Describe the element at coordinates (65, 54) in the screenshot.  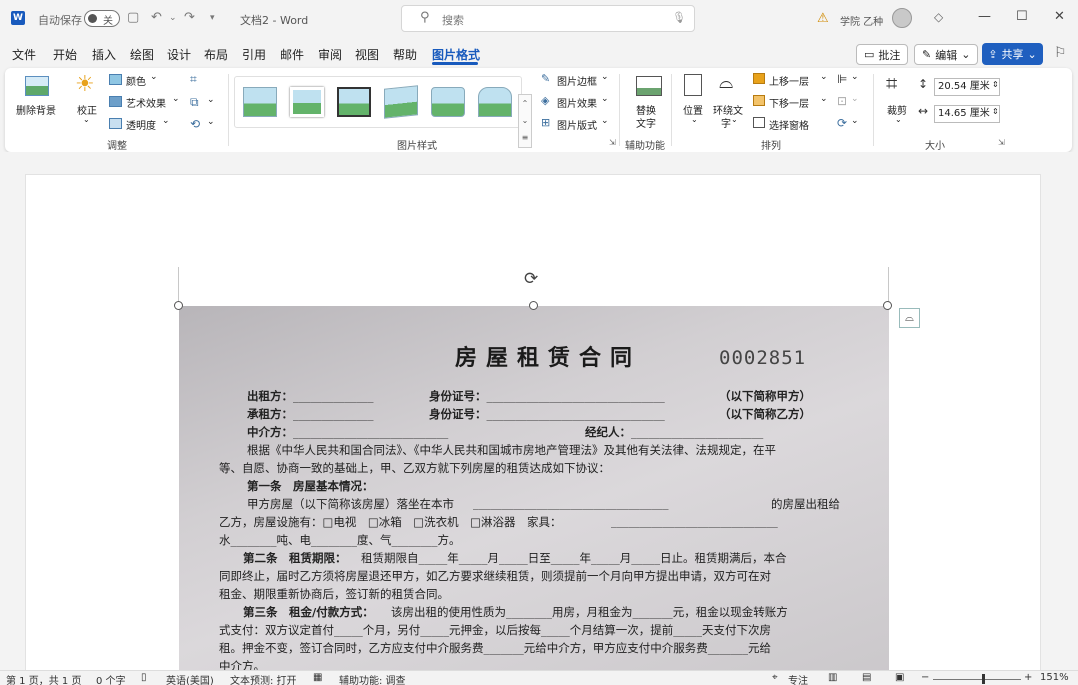
I see `tab-home: 开始` at that location.